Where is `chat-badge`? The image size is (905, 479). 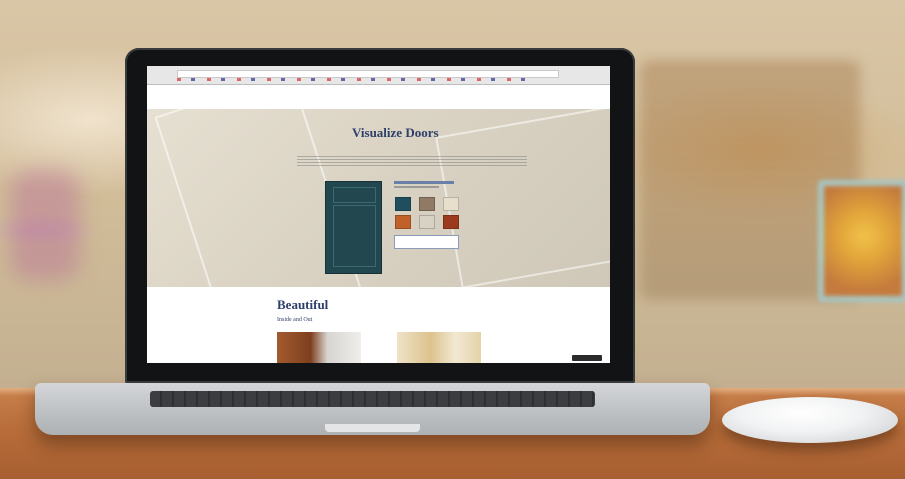
chat-badge is located at coordinates (587, 358).